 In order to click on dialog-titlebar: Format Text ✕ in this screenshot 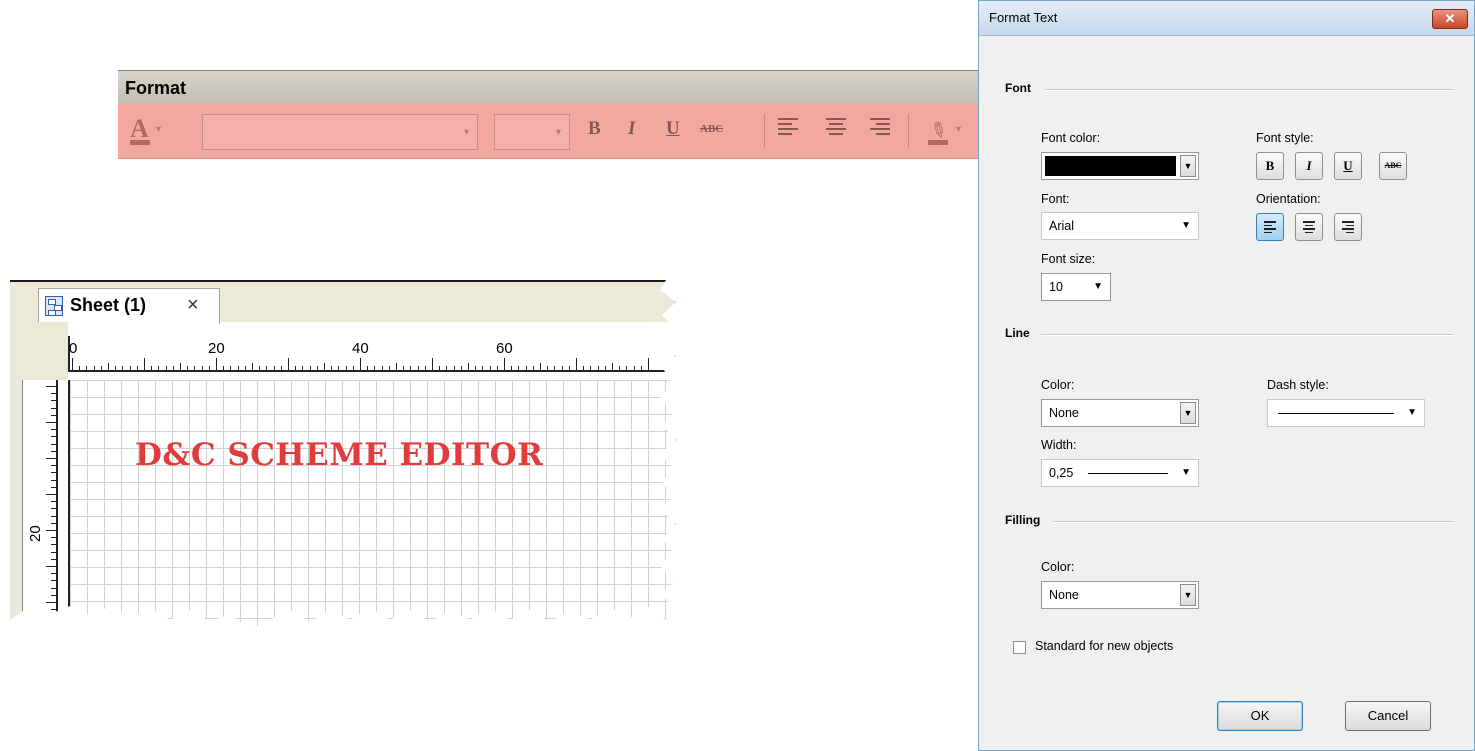, I will do `click(1226, 18)`.